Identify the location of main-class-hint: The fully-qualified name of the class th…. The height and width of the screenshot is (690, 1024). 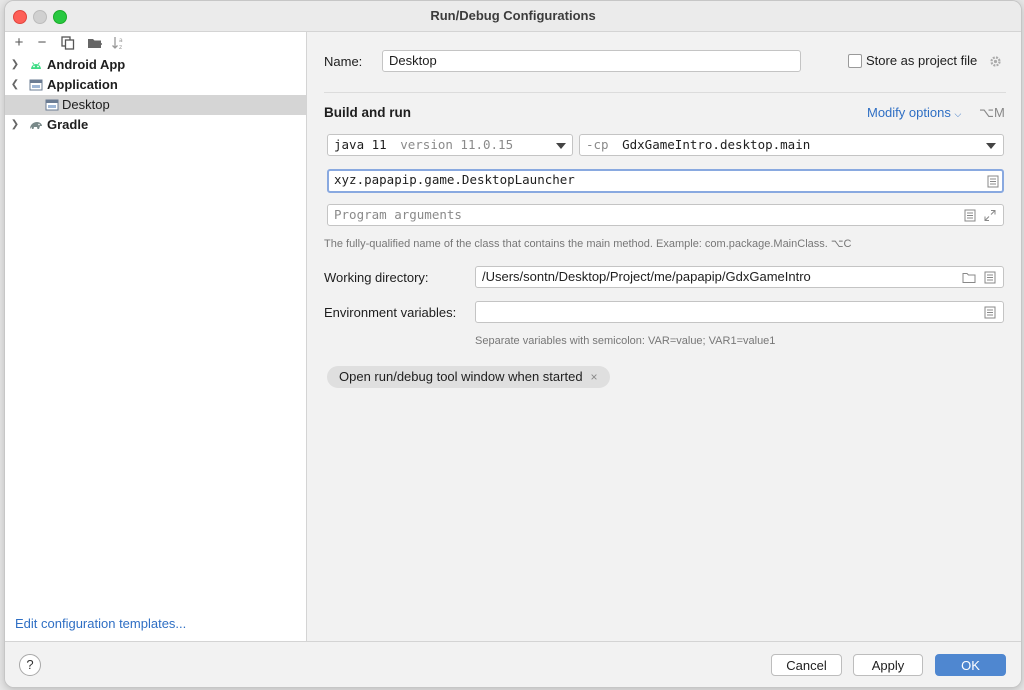
(588, 244).